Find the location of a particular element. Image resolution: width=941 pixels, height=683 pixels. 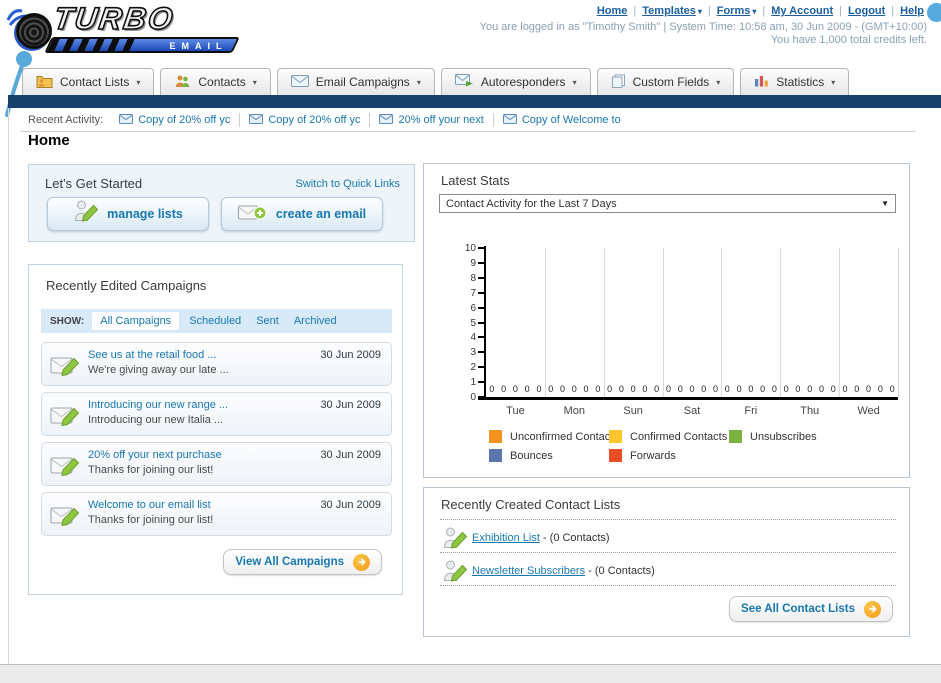

nav-link-help: Help is located at coordinates (912, 11).